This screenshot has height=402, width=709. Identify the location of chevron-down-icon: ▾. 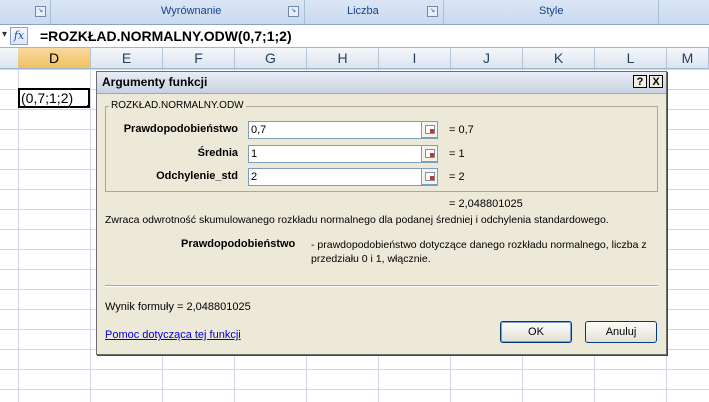
(4, 34).